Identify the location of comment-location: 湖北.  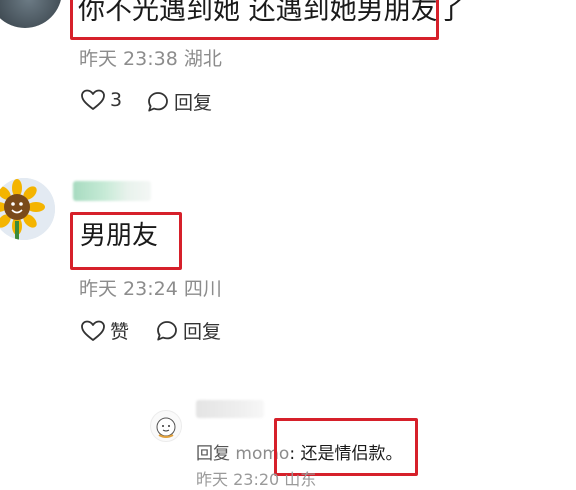
(202, 59).